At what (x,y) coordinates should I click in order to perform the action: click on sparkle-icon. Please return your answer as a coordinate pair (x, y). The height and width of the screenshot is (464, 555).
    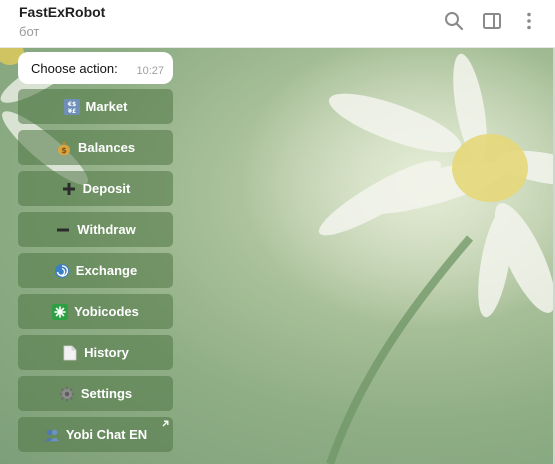
    Looking at the image, I should click on (60, 311).